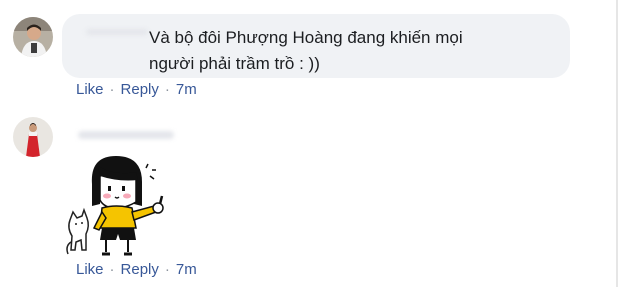 This screenshot has height=287, width=620. Describe the element at coordinates (124, 205) in the screenshot. I see `girl-pointing-with-cat-sticker` at that location.